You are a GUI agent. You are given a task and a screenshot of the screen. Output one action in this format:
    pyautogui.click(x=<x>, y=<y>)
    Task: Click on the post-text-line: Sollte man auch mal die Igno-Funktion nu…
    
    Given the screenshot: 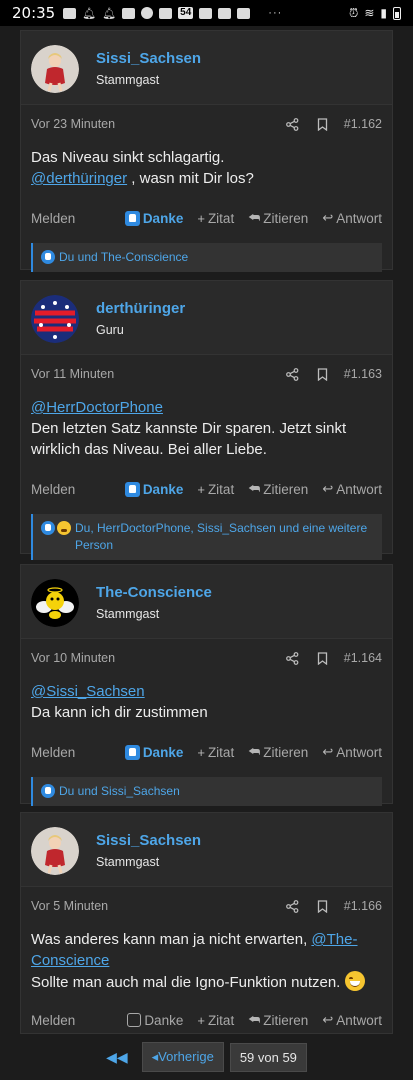 What is the action you would take?
    pyautogui.click(x=206, y=982)
    